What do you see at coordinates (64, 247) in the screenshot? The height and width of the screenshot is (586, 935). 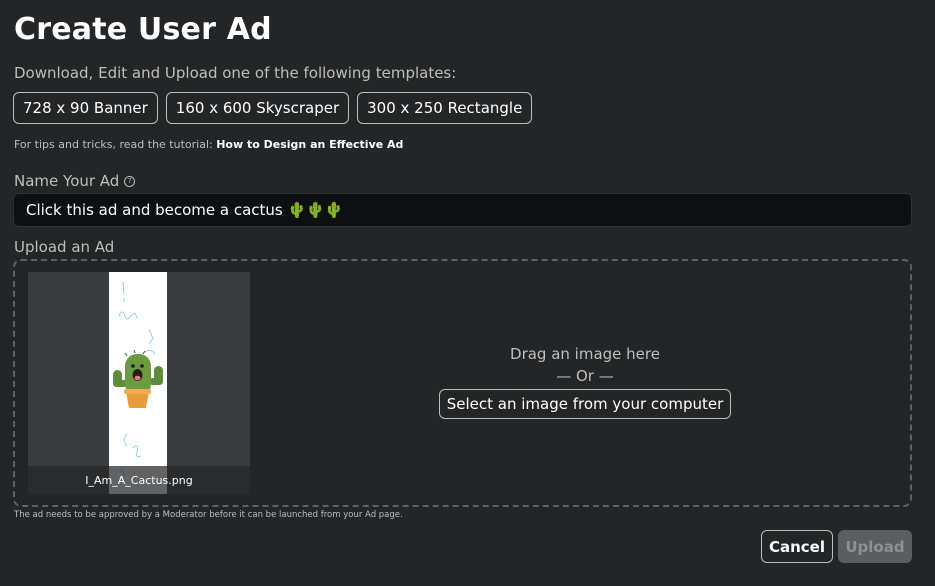 I see `upload-ad-label: Upload an Ad` at bounding box center [64, 247].